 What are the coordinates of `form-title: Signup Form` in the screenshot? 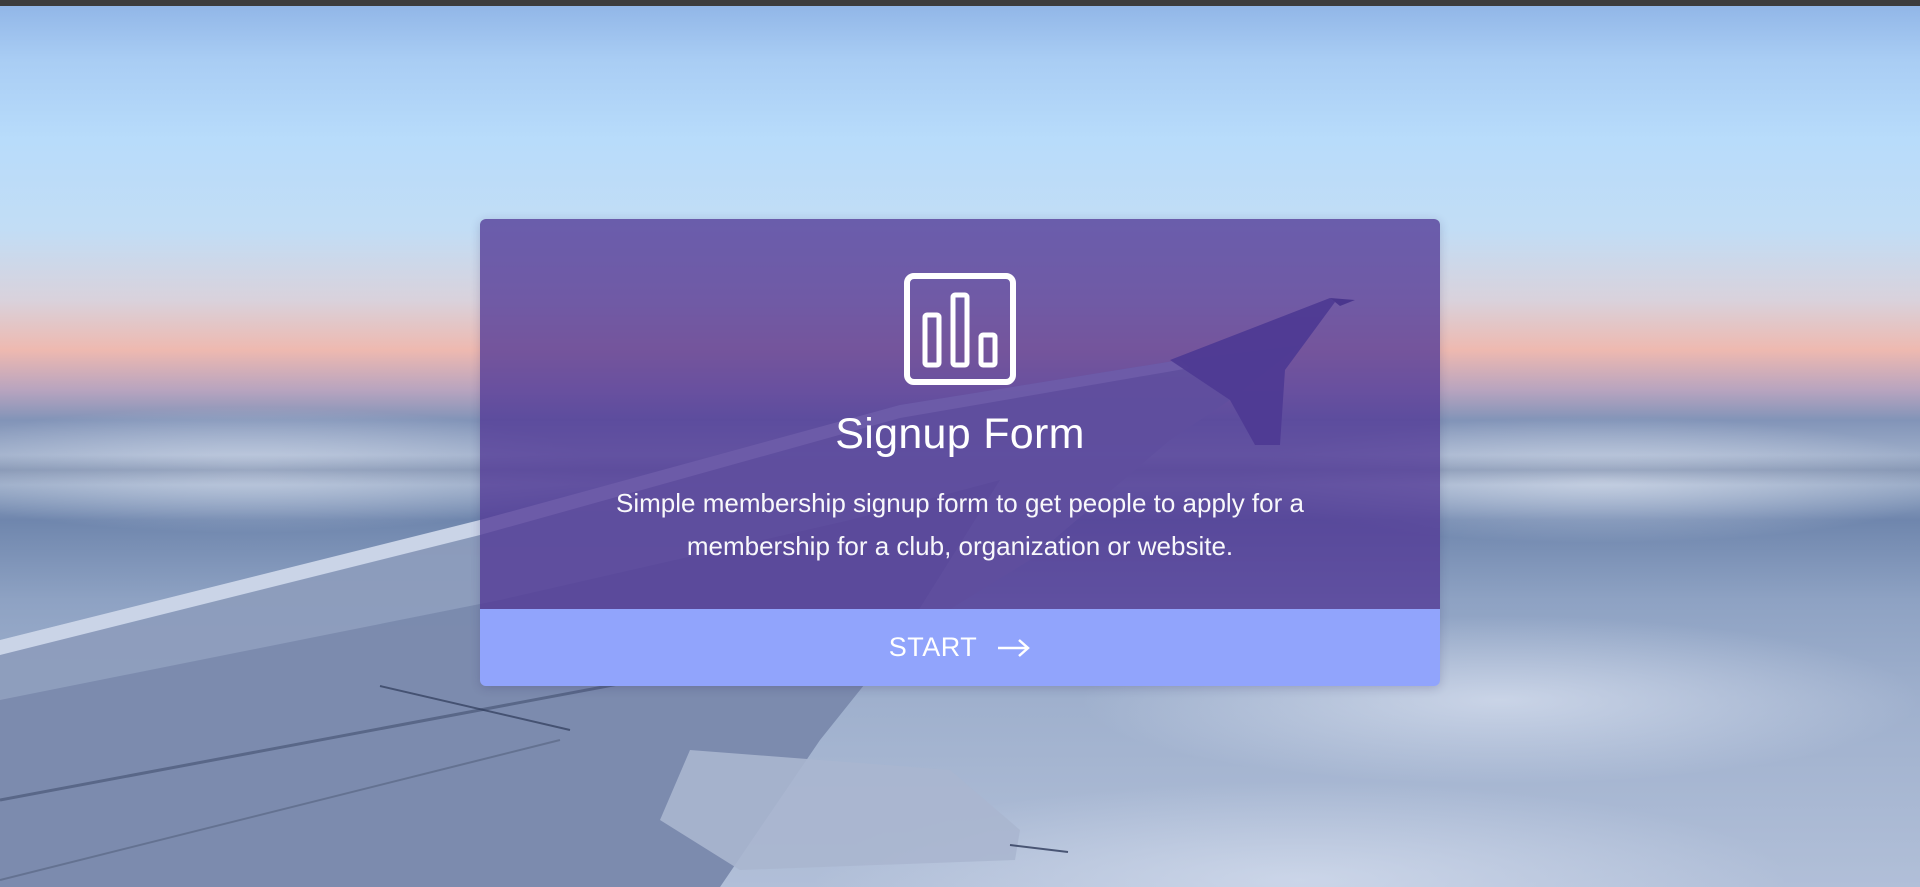 It's located at (960, 434).